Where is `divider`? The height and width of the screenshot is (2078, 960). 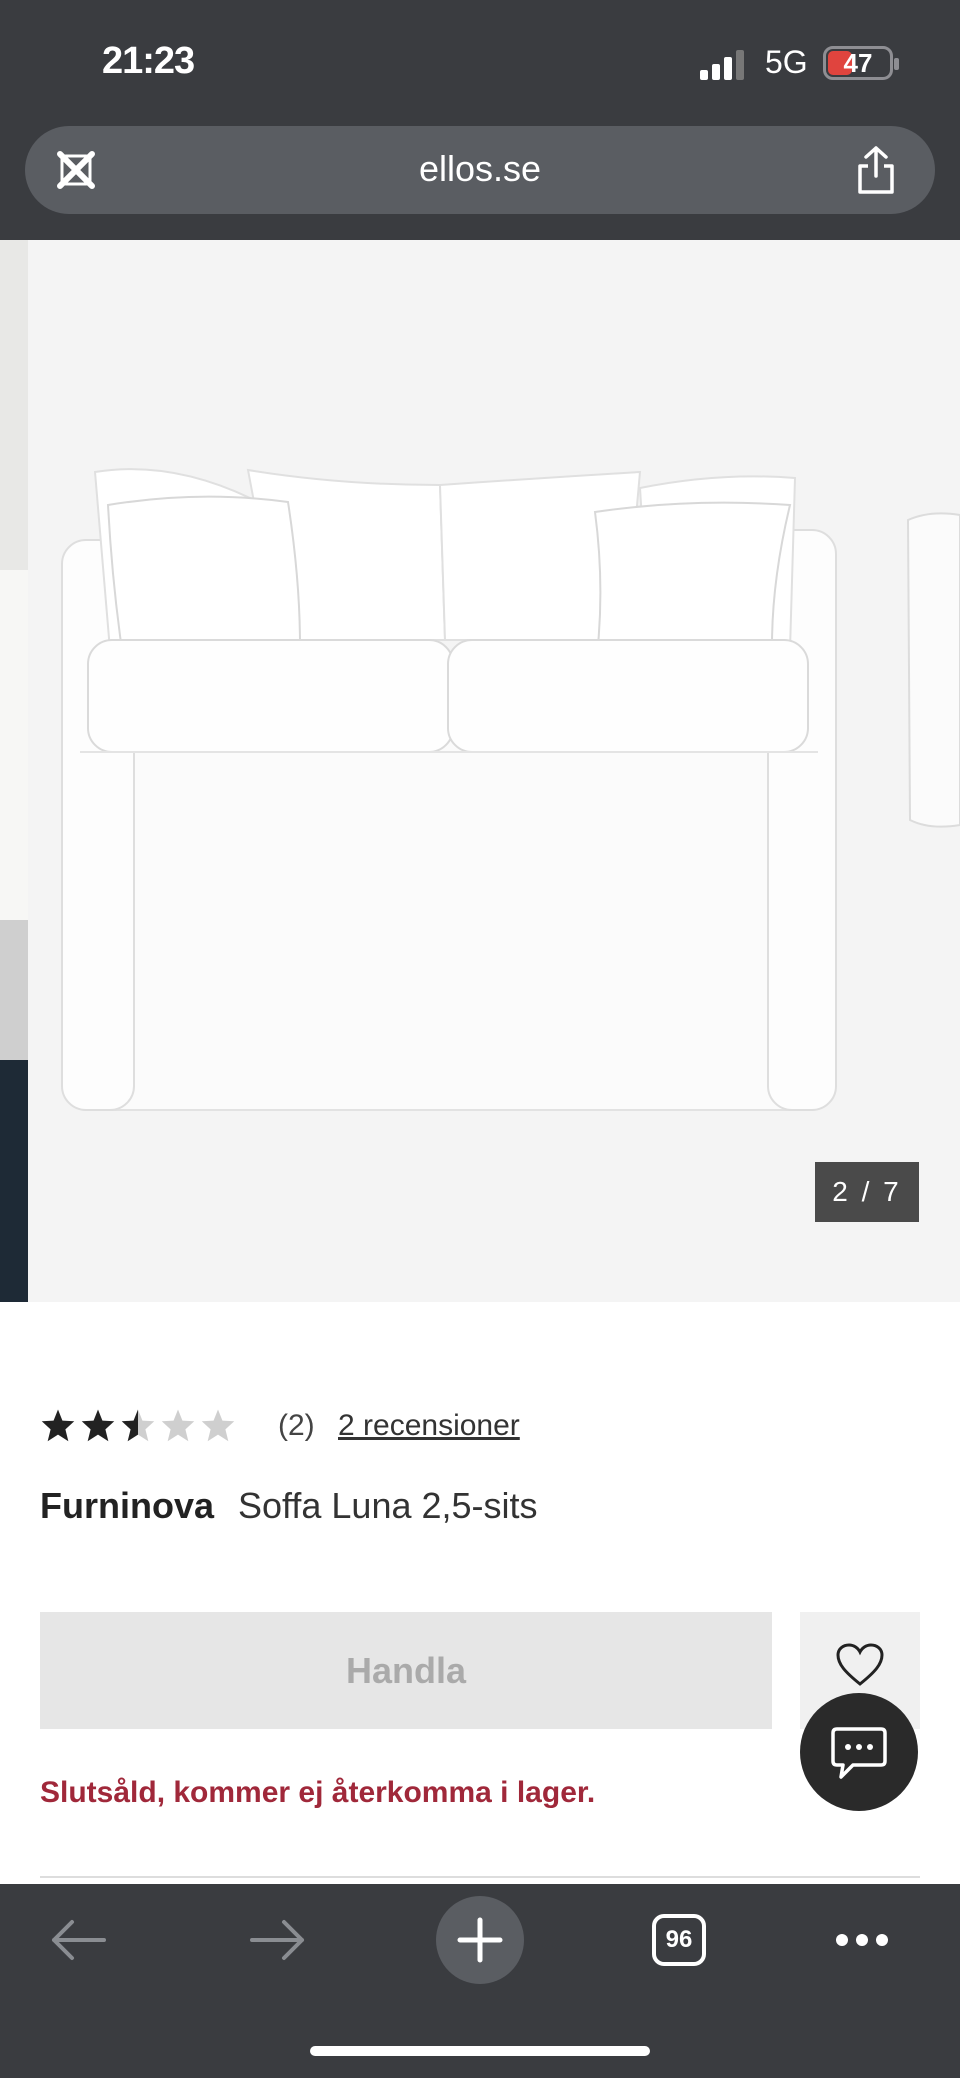
divider is located at coordinates (480, 1877).